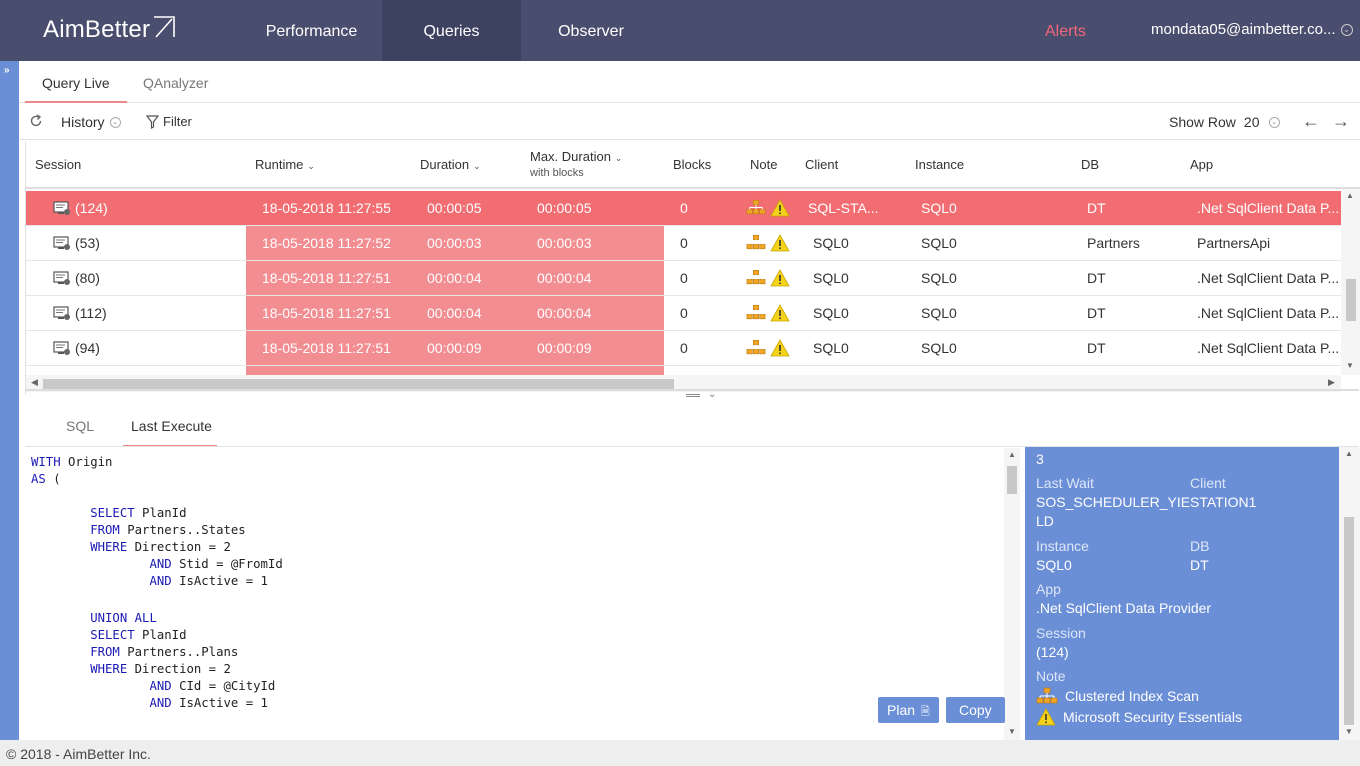  I want to click on col-session: Session, so click(58, 164).